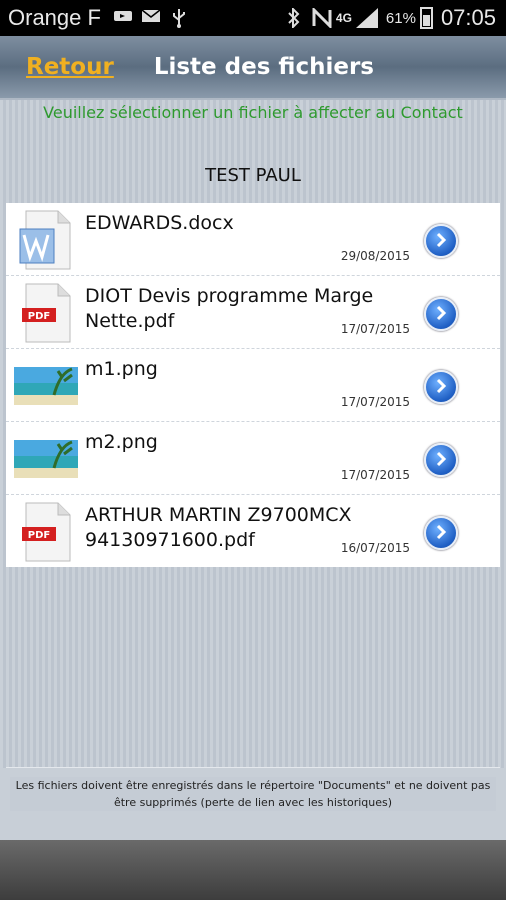 The height and width of the screenshot is (900, 506). Describe the element at coordinates (263, 67) in the screenshot. I see `page-title: Liste des fichiers` at that location.